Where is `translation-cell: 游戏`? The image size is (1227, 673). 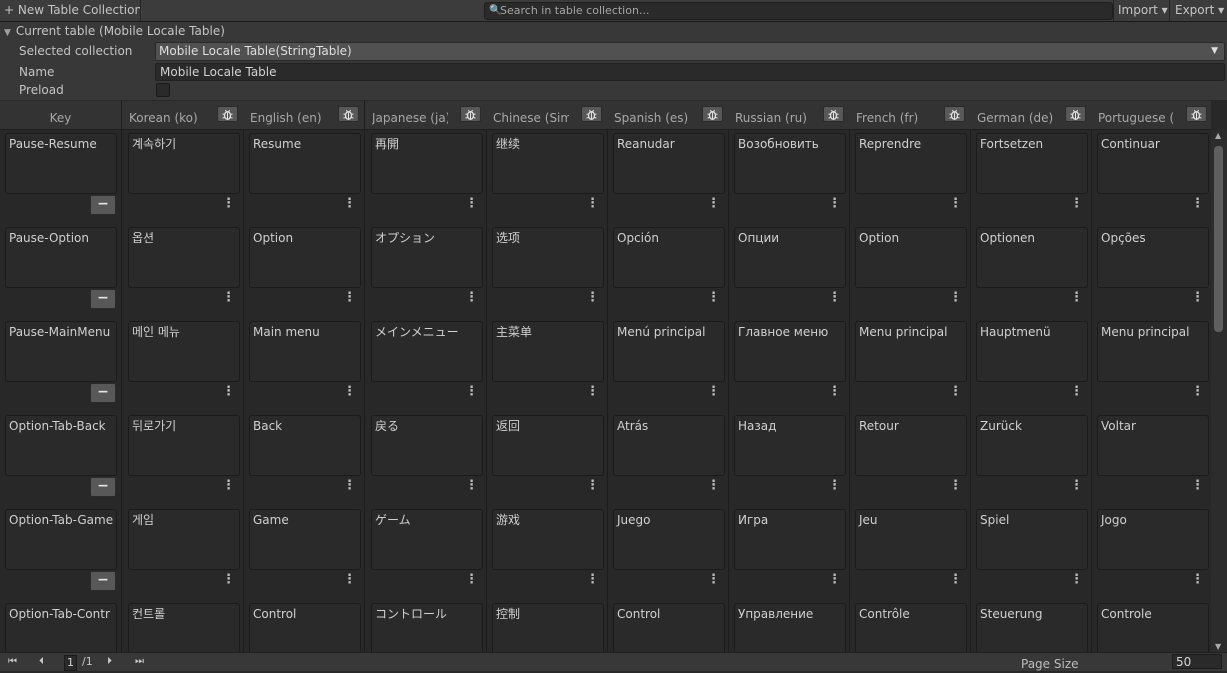
translation-cell: 游戏 is located at coordinates (548, 539).